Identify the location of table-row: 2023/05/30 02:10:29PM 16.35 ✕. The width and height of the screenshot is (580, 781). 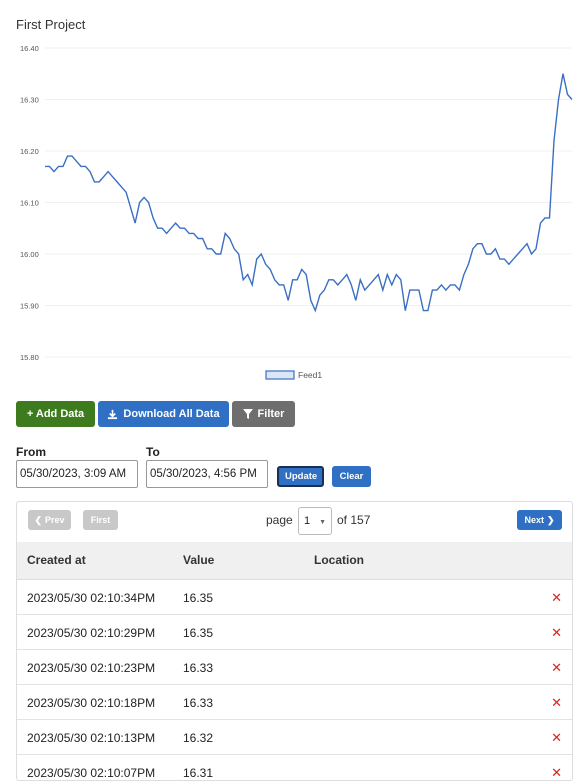
(294, 632).